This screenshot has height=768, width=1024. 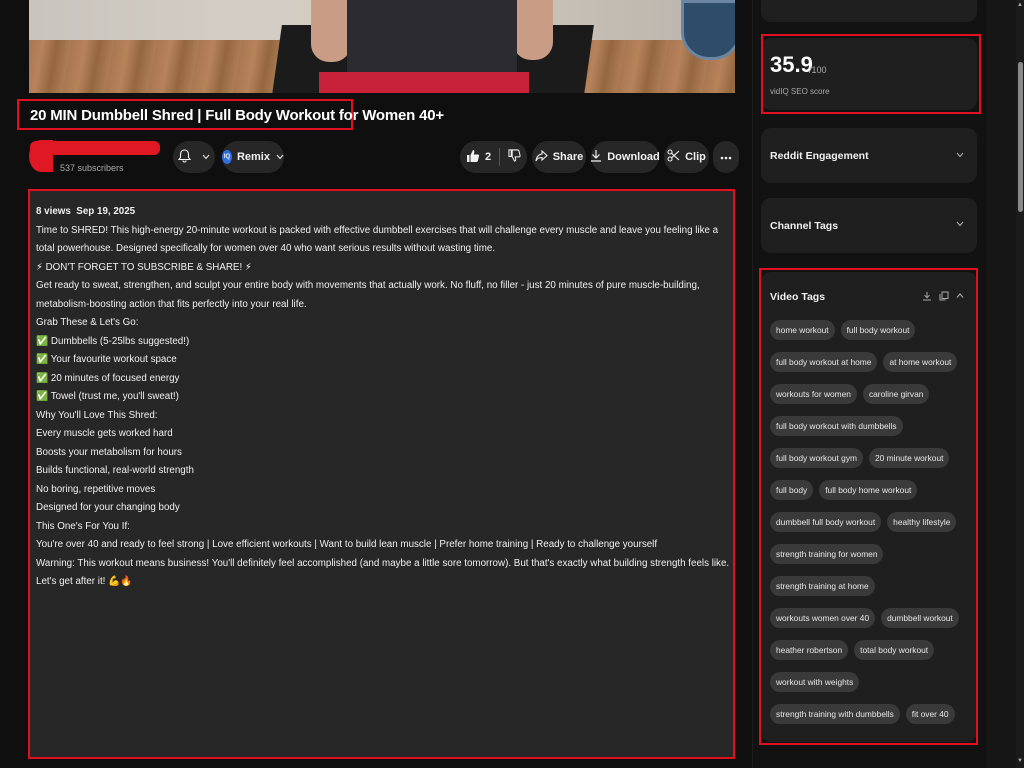 I want to click on scrollbar-thumb, so click(x=1020, y=137).